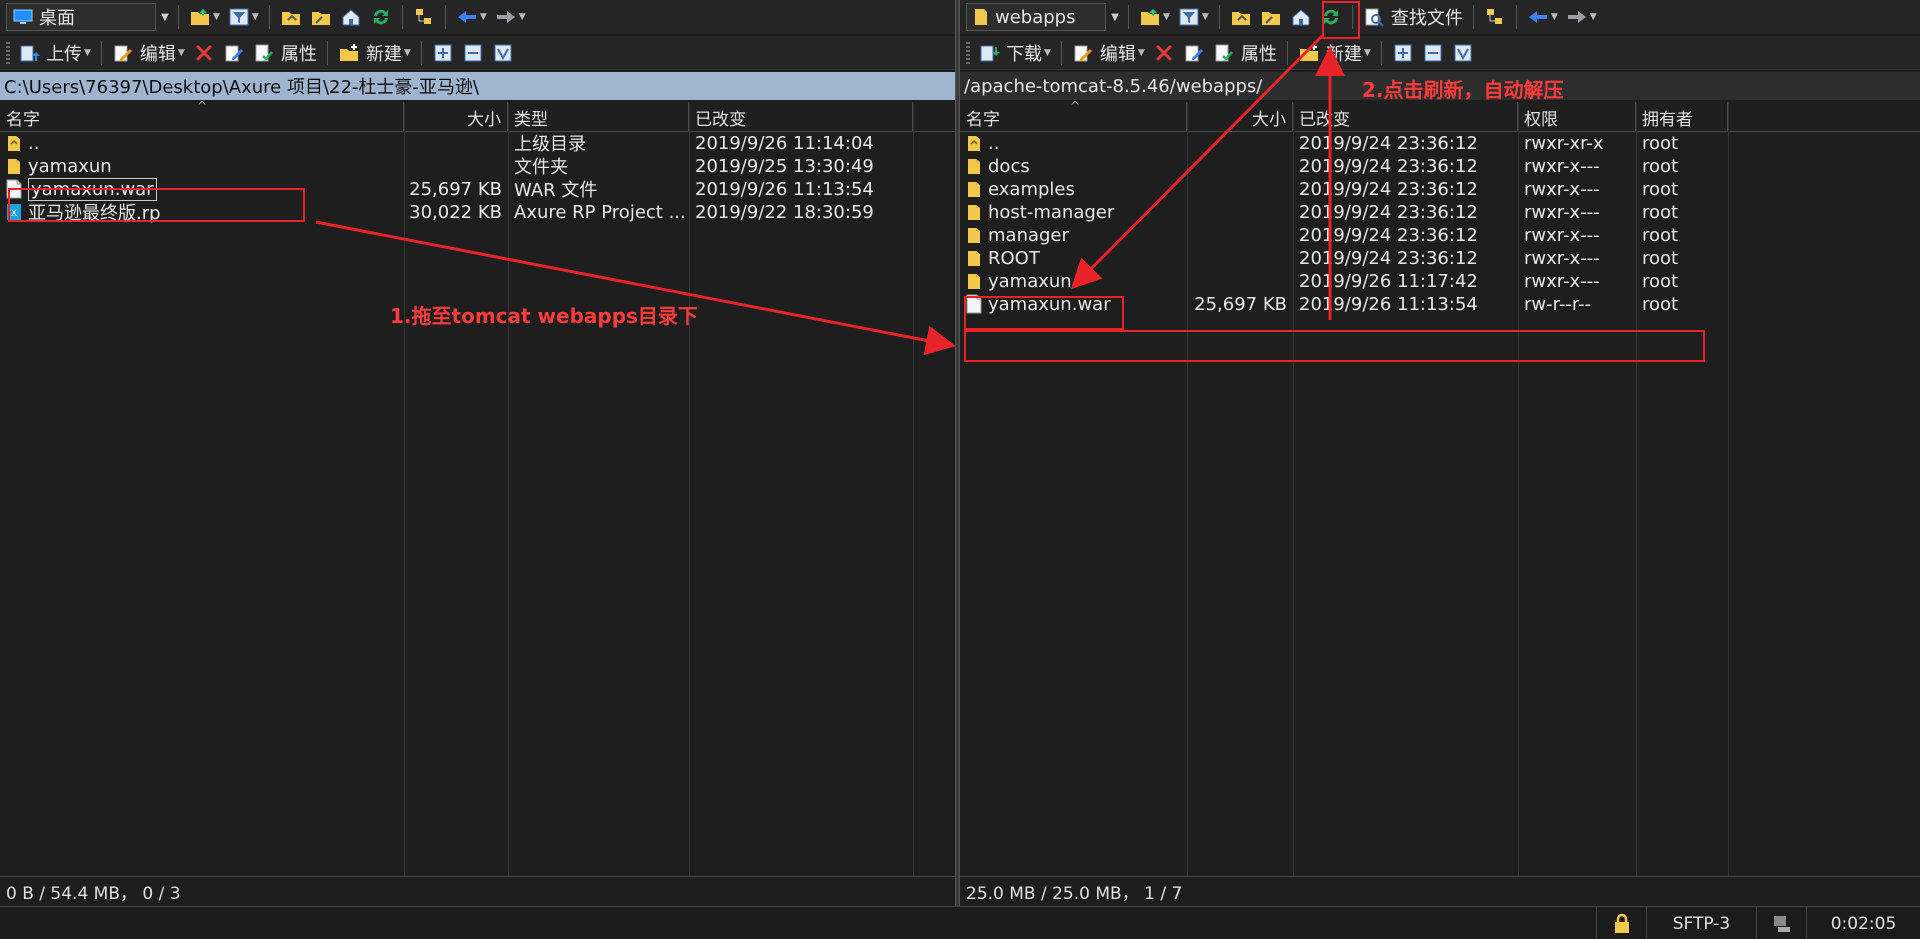 Image resolution: width=1920 pixels, height=939 pixels. What do you see at coordinates (1413, 17) in the screenshot?
I see `find-files-button: 查找文件` at bounding box center [1413, 17].